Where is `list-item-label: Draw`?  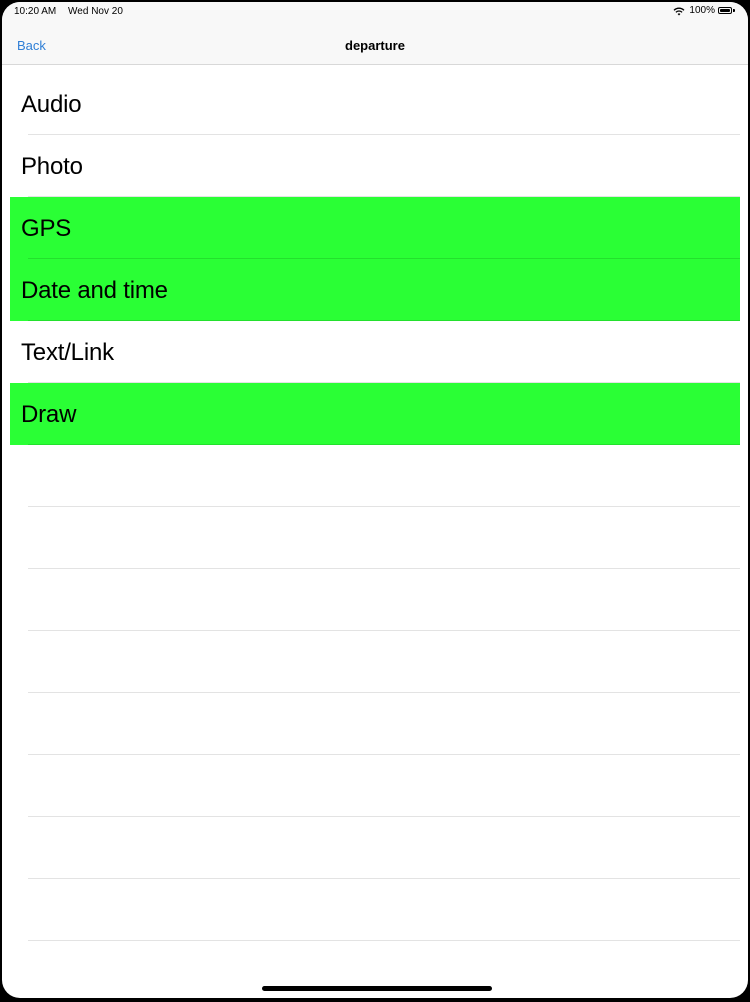
list-item-label: Draw is located at coordinates (49, 414).